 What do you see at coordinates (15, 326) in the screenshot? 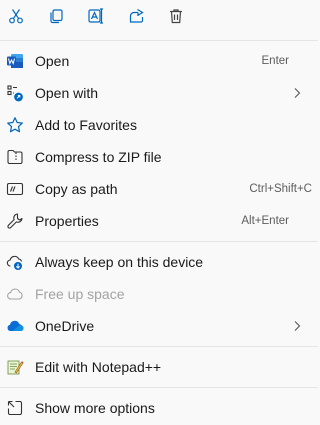
I see `onedrive-icon` at bounding box center [15, 326].